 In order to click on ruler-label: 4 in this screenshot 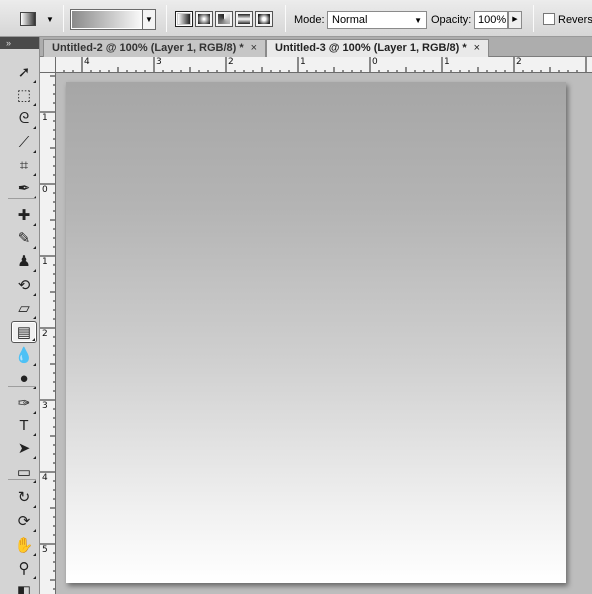, I will do `click(87, 62)`.